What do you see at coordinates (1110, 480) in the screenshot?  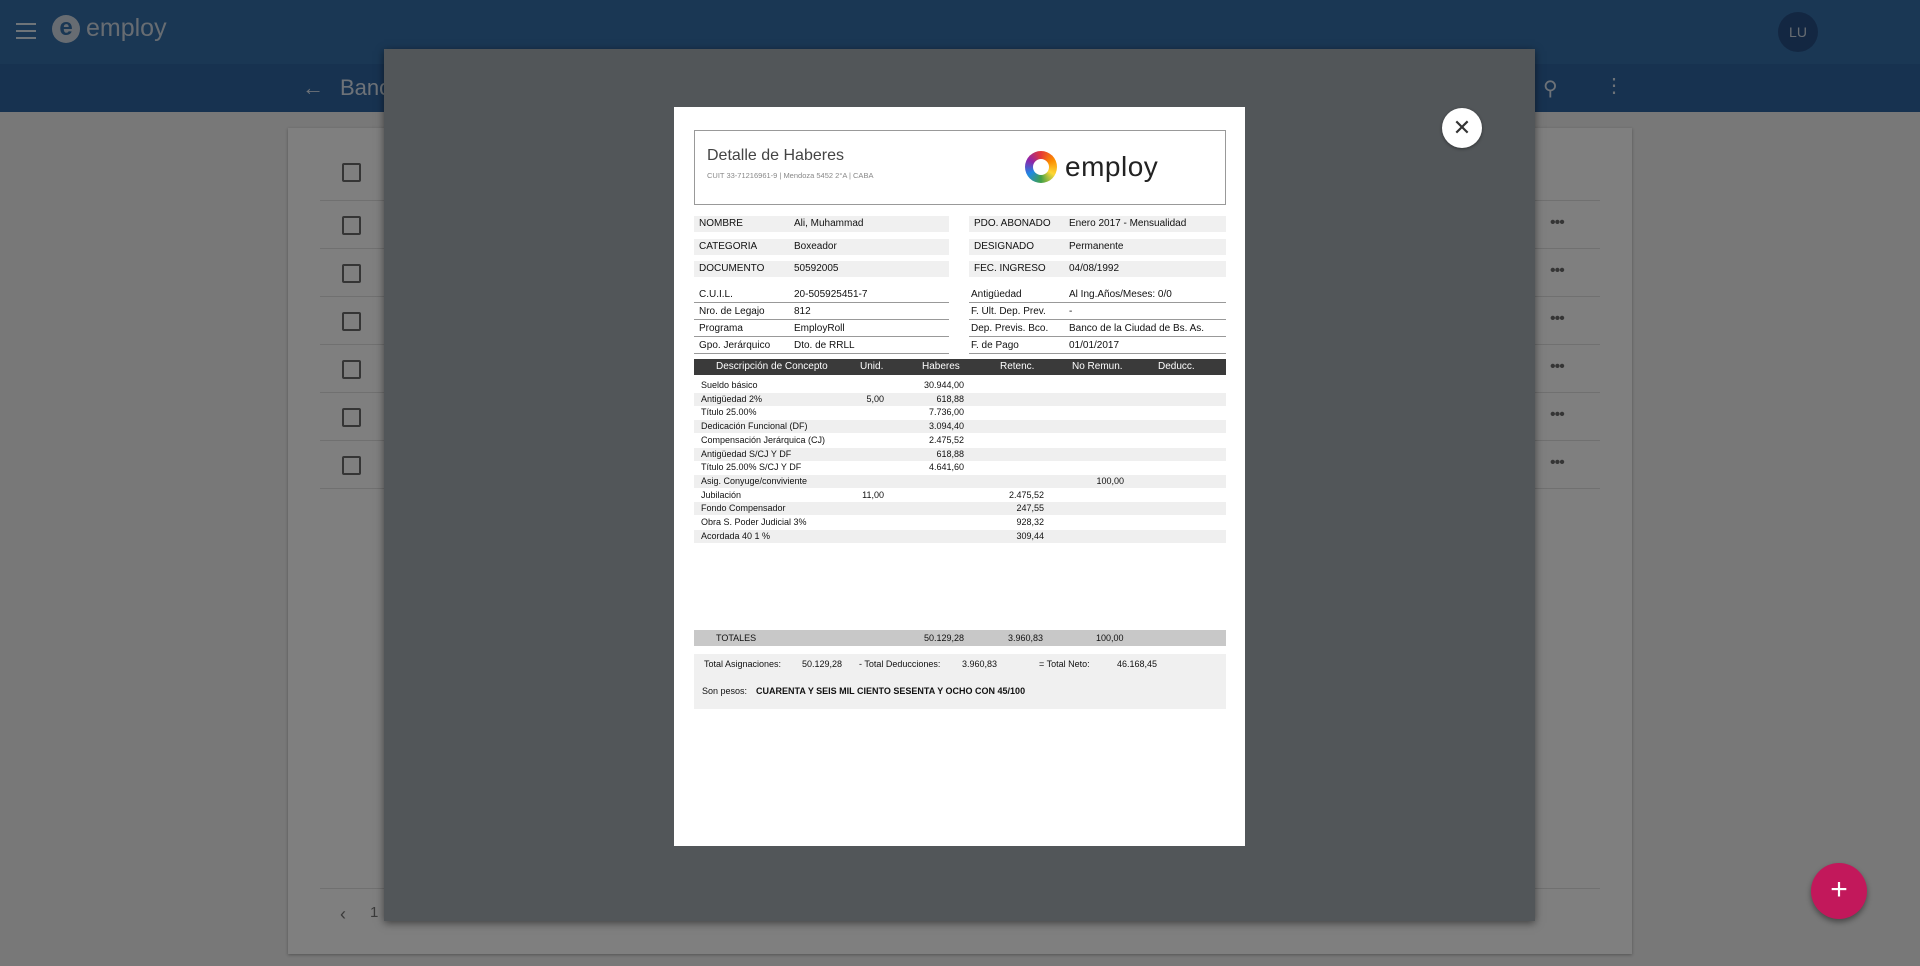 I see `table-cell: 100,00` at bounding box center [1110, 480].